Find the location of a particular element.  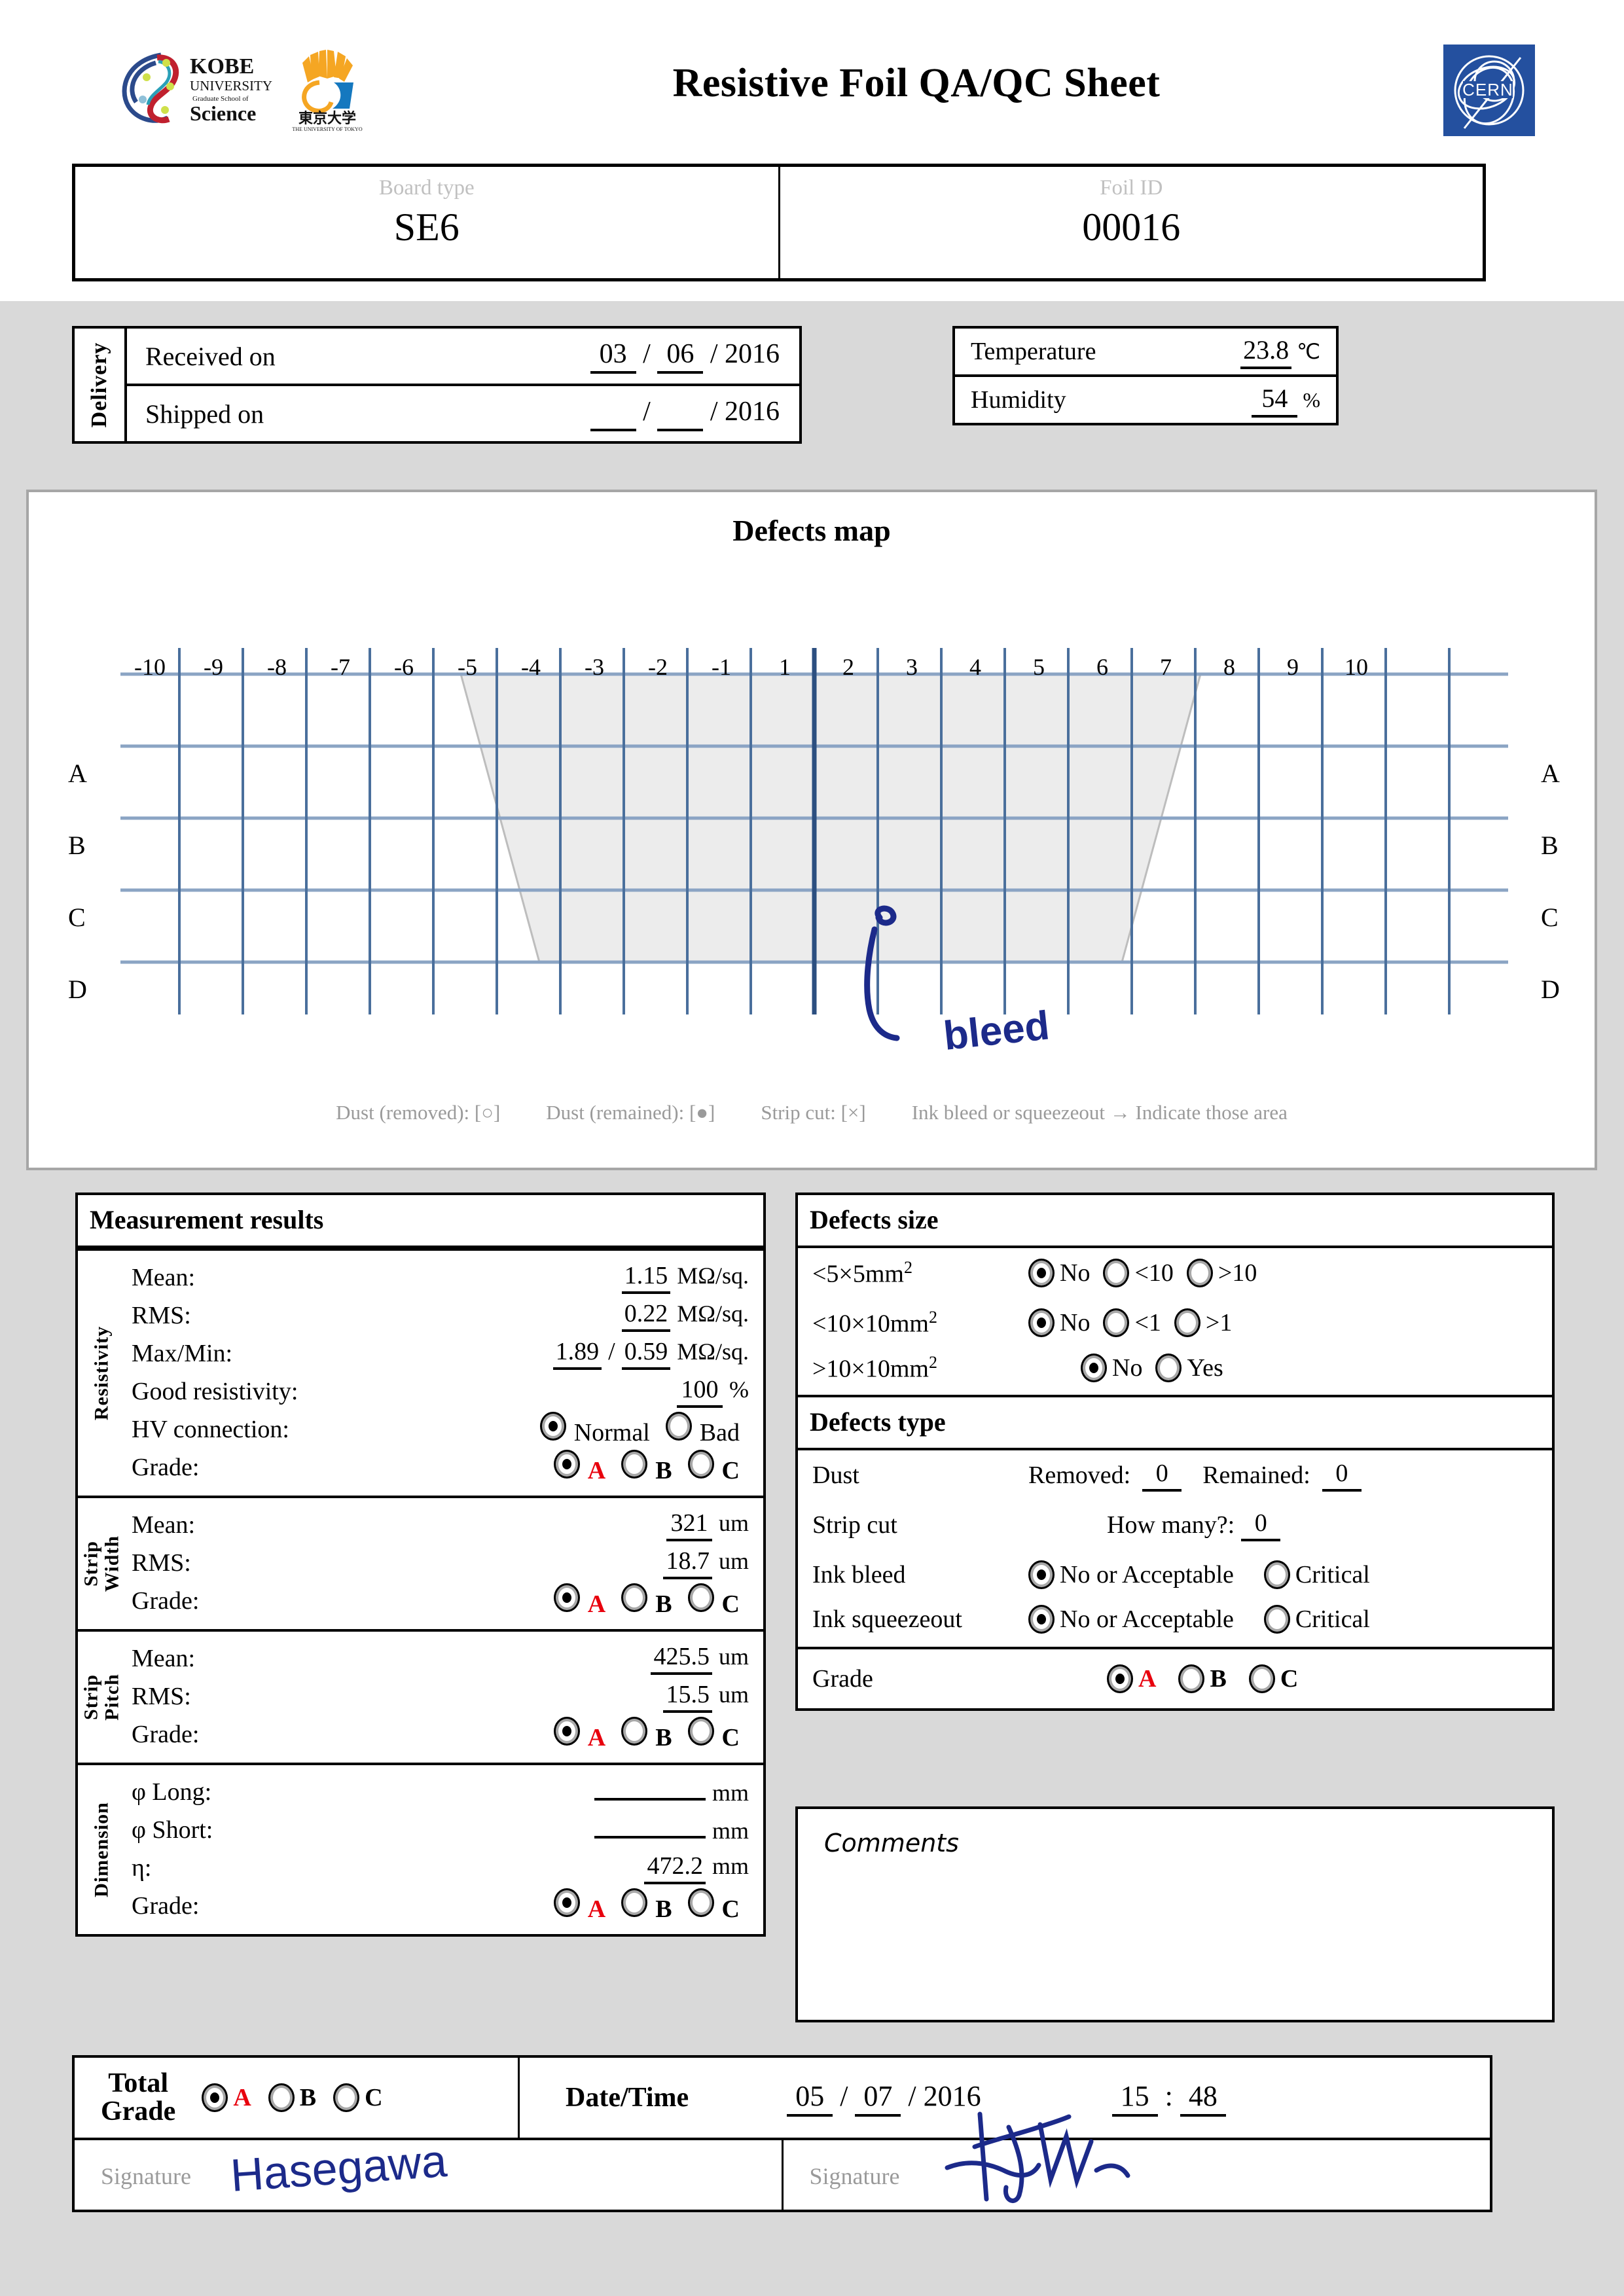

defects-size-5x5-radio-no is located at coordinates (1041, 1273).